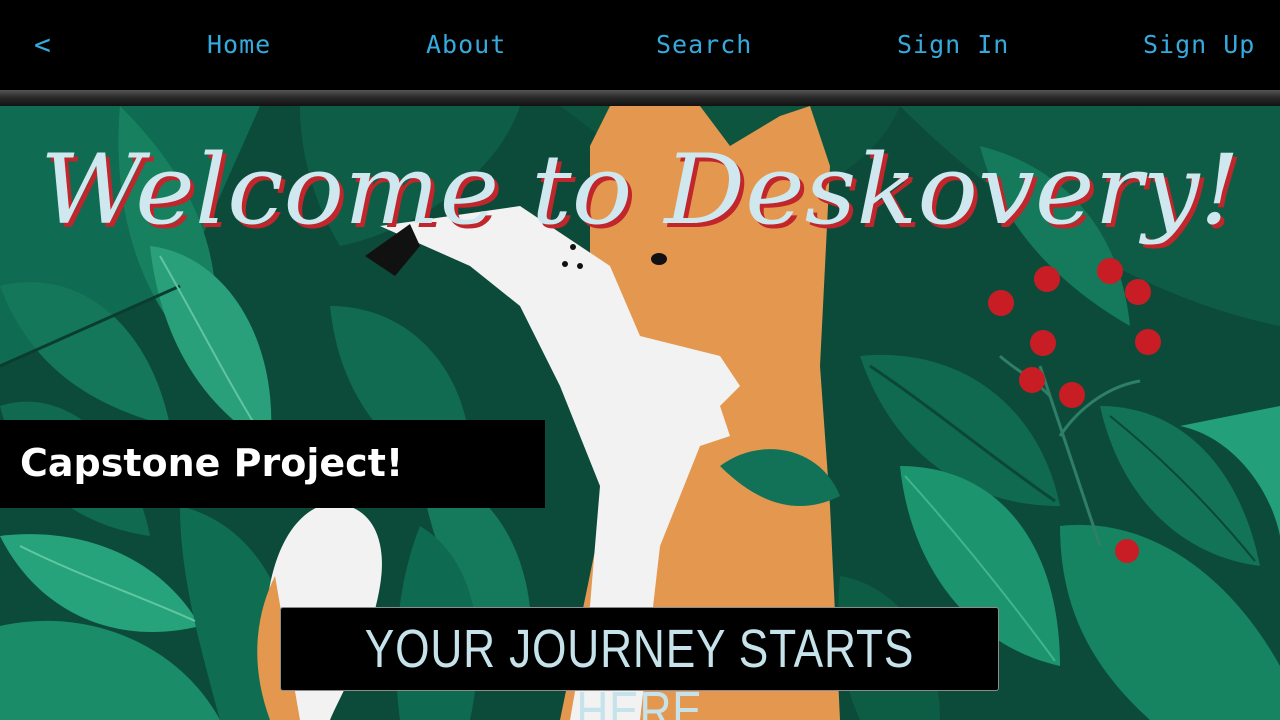  Describe the element at coordinates (239, 44) in the screenshot. I see `nav-home-link: Home` at that location.